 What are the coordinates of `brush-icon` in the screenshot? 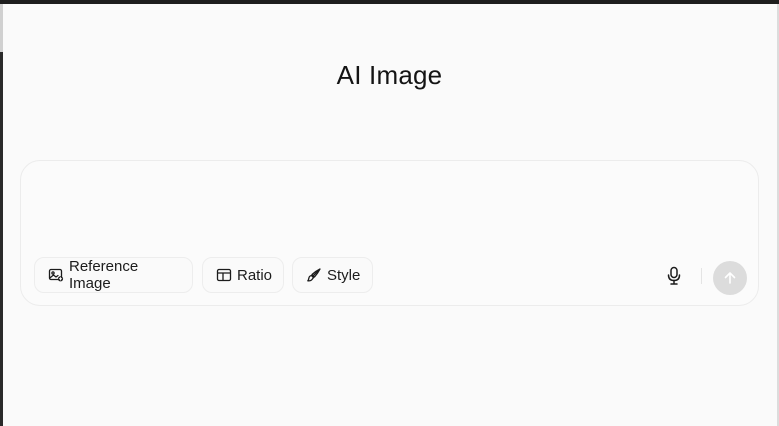 It's located at (314, 275).